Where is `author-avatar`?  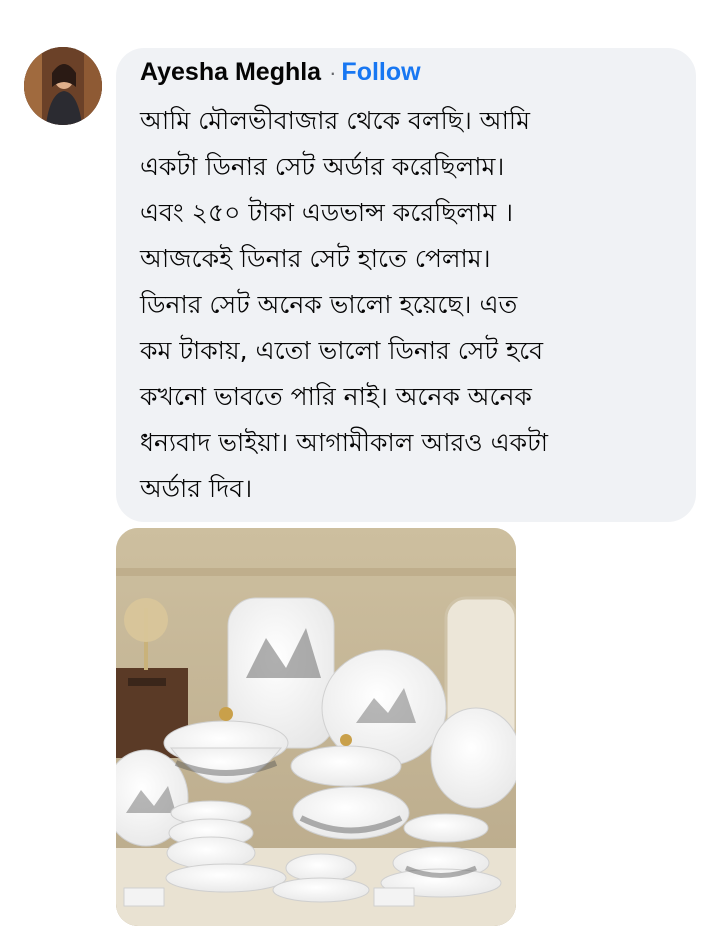 author-avatar is located at coordinates (63, 86).